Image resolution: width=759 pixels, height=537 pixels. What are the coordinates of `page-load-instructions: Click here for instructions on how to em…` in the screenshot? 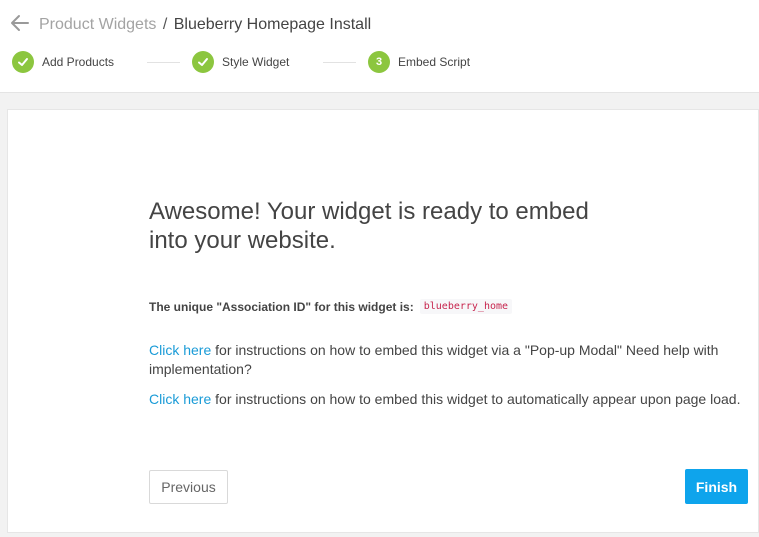 It's located at (454, 399).